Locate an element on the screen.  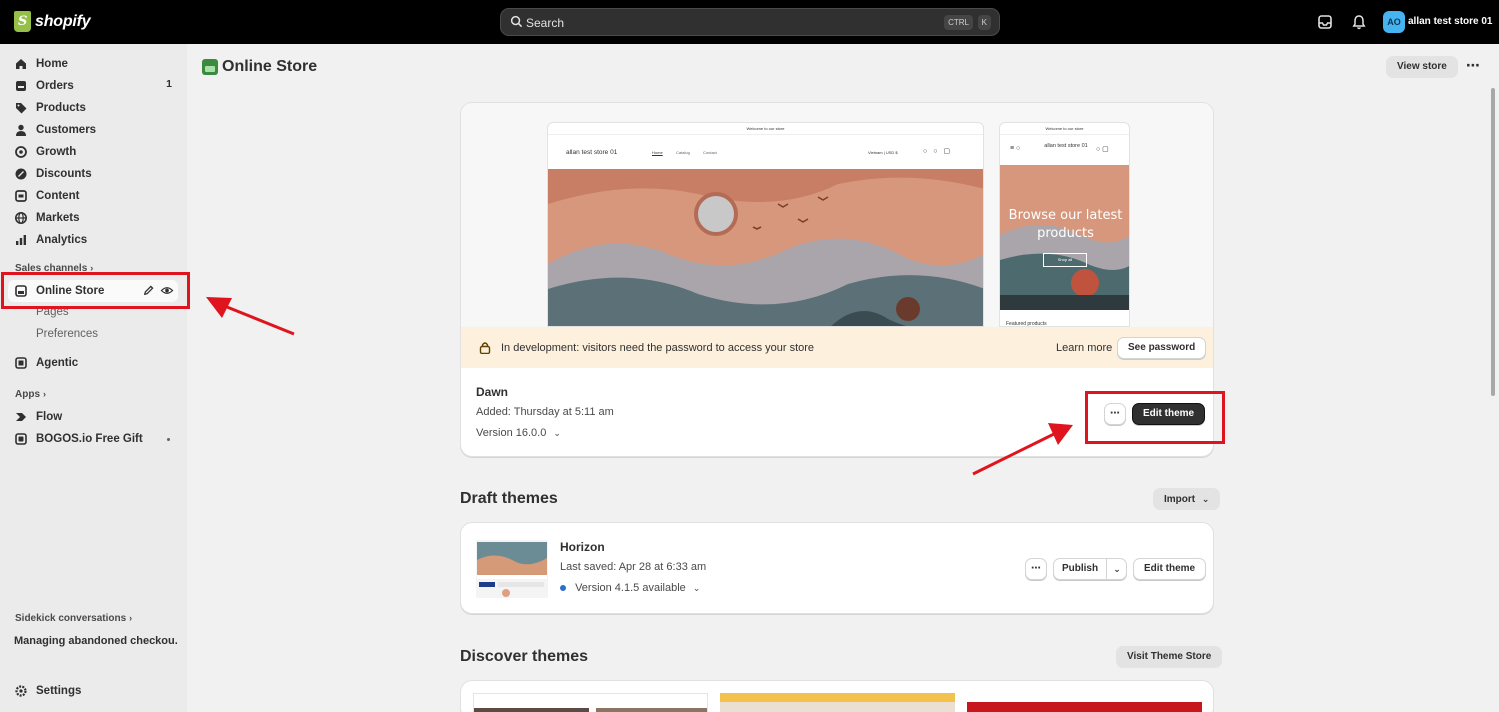
content-icon is located at coordinates (21, 196).